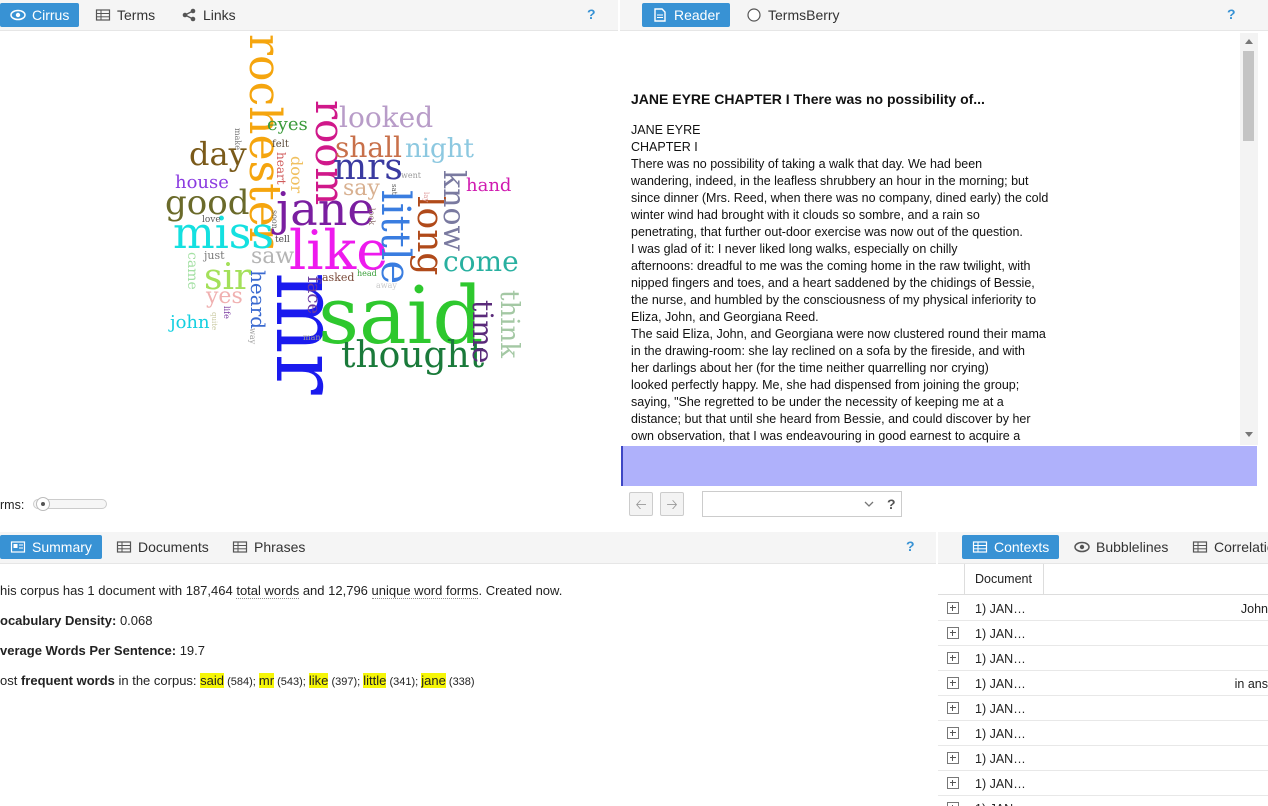  What do you see at coordinates (1103, 608) in the screenshot?
I see `table-row: 1) JAN… John` at bounding box center [1103, 608].